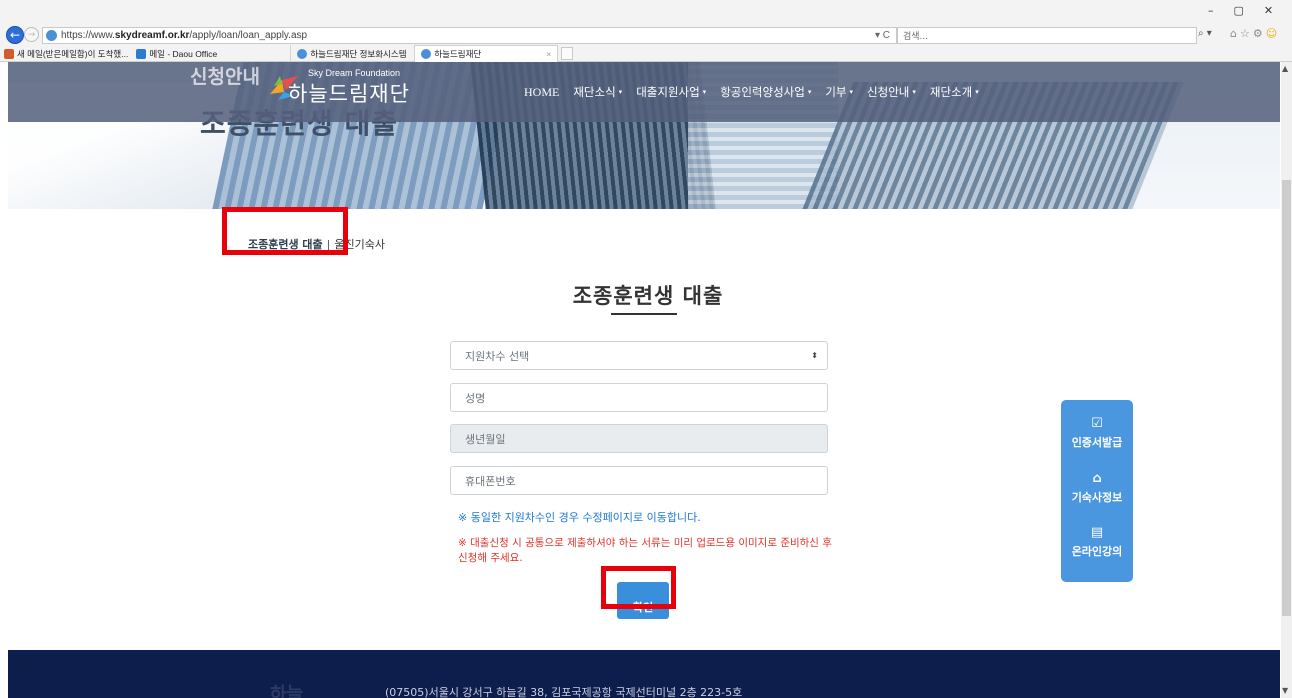  What do you see at coordinates (349, 94) in the screenshot?
I see `logo-korean: 하늘드림재단` at bounding box center [349, 94].